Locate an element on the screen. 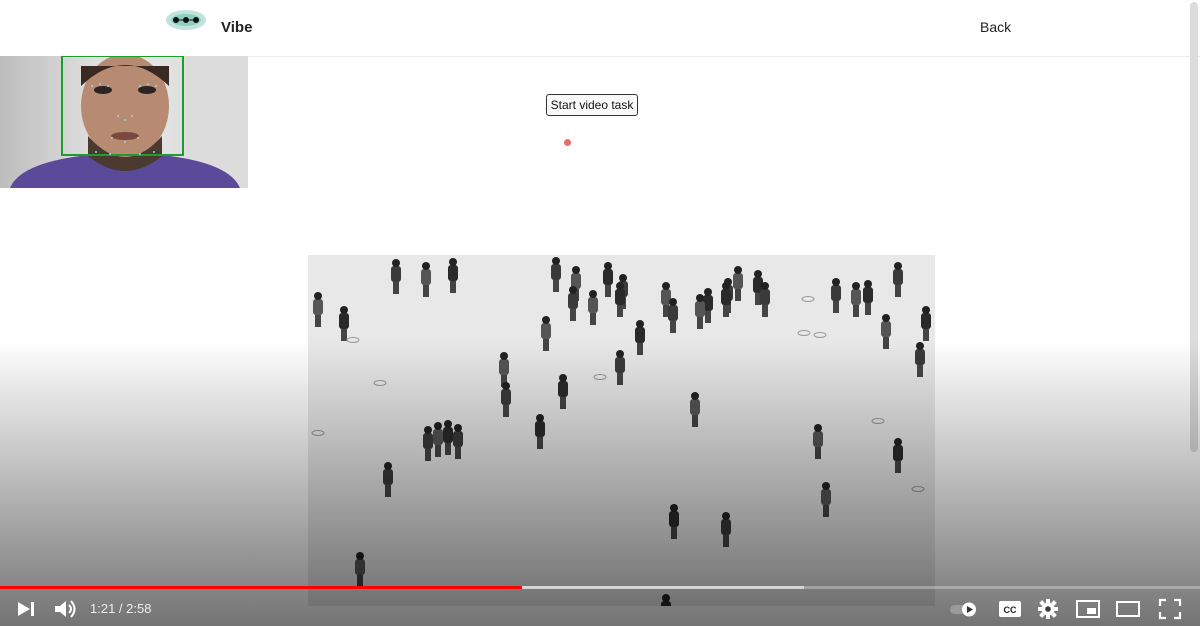 This screenshot has height=626, width=1200. progress-played is located at coordinates (261, 587).